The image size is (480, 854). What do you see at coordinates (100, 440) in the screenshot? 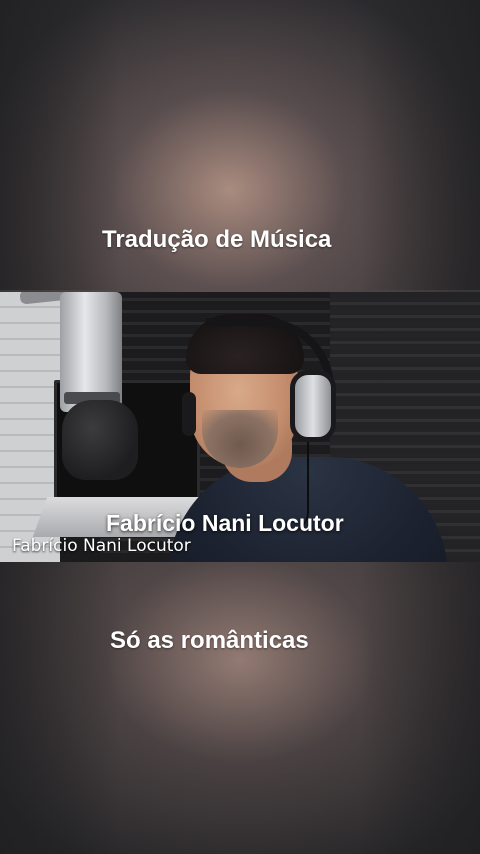
I see `microphone-windscreen` at bounding box center [100, 440].